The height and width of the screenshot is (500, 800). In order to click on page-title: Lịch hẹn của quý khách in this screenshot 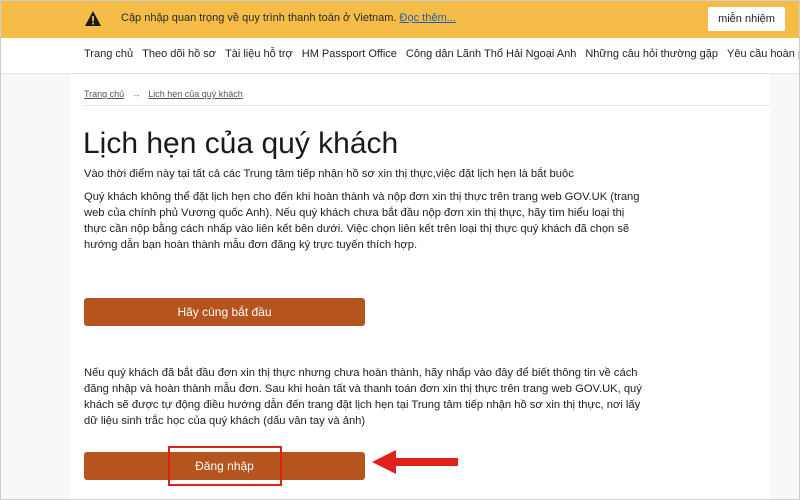, I will do `click(241, 143)`.